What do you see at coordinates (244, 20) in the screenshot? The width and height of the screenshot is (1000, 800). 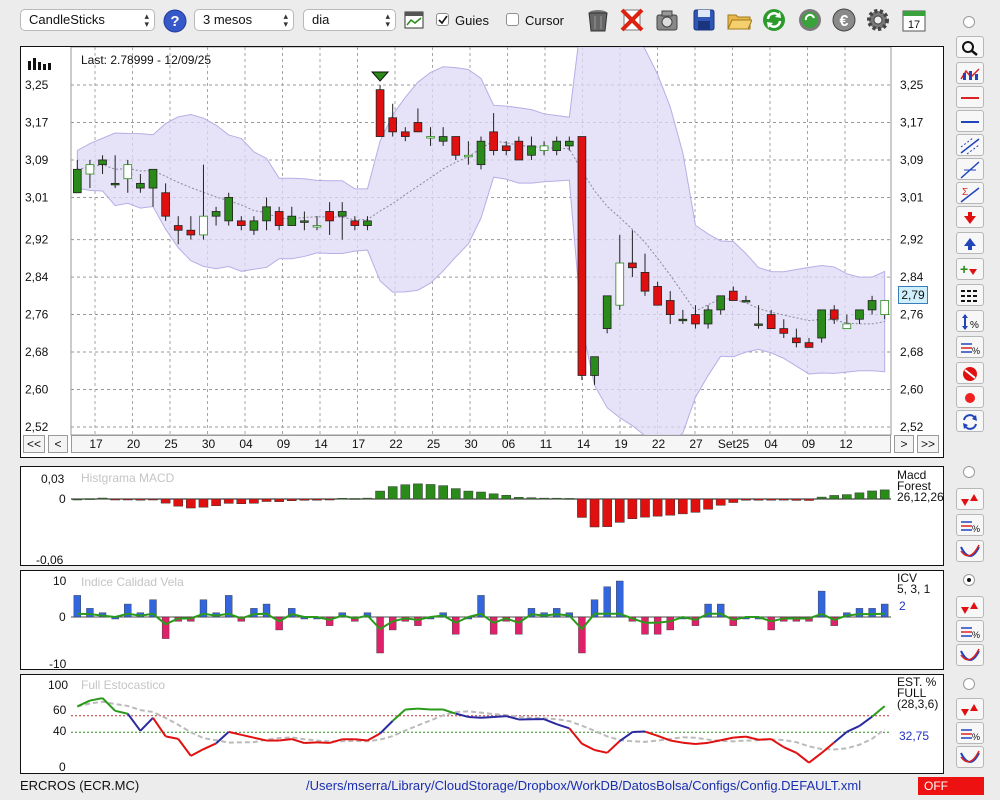 I see `period-select: 3 mesos ▴ ▾` at bounding box center [244, 20].